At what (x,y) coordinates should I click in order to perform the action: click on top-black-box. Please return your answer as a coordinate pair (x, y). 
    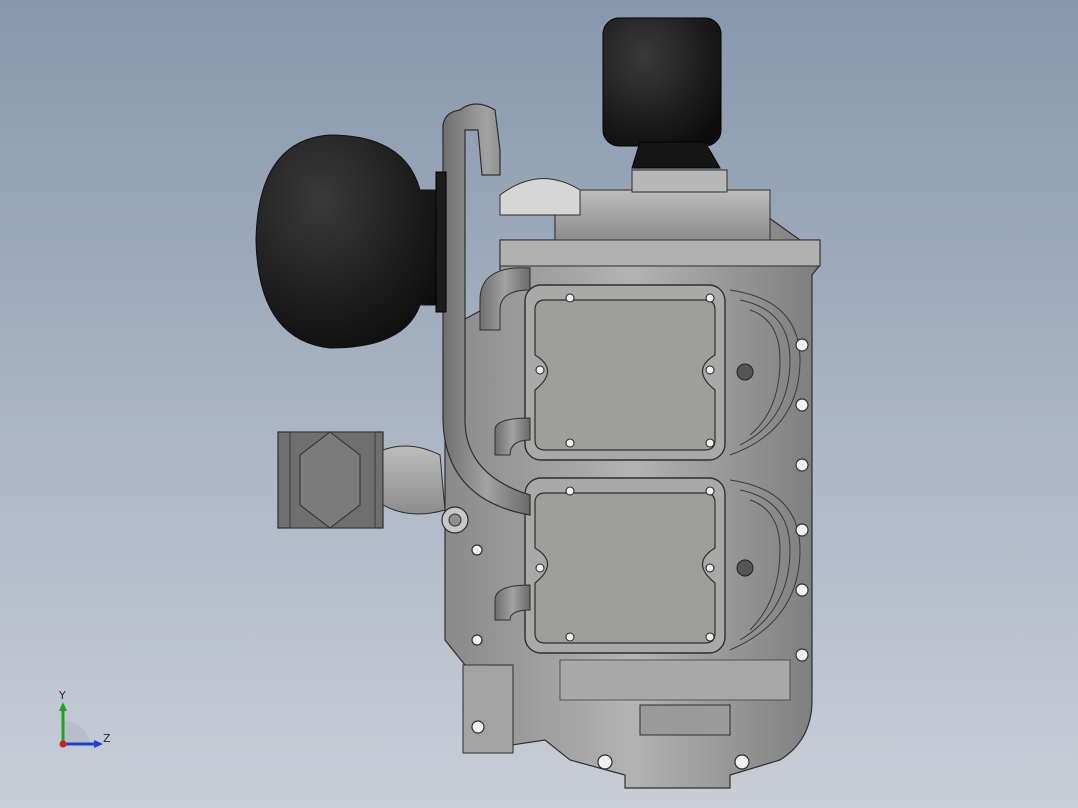
    Looking at the image, I should click on (662, 93).